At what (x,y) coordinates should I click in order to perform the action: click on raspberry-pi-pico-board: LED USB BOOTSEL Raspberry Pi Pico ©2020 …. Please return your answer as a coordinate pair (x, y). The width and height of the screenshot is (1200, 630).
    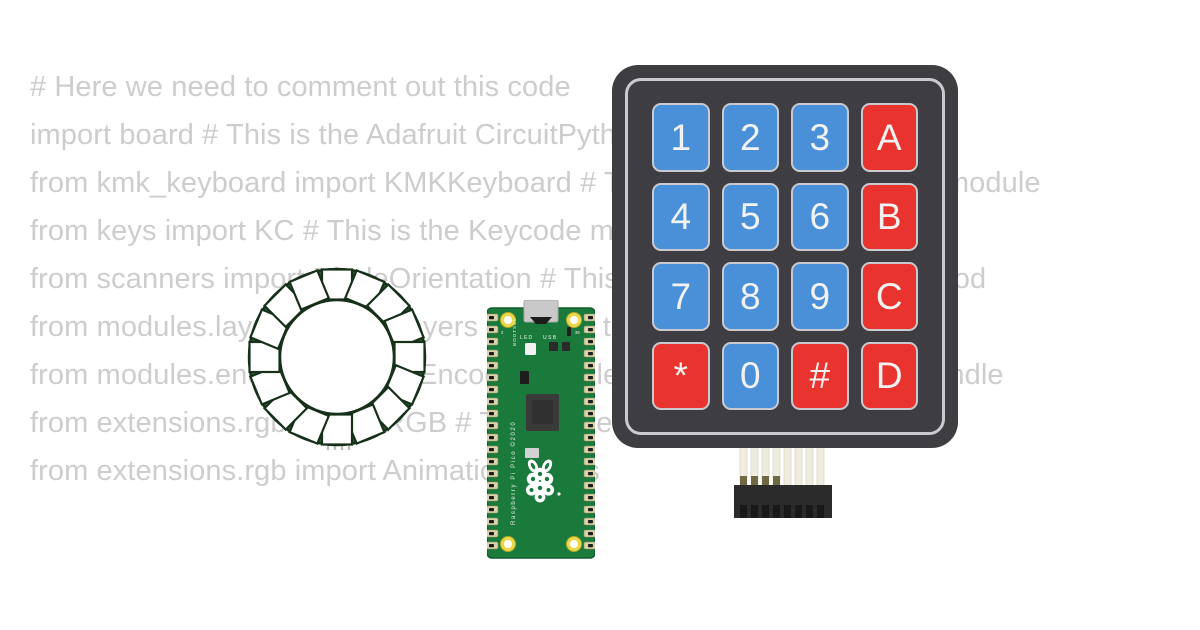
    Looking at the image, I should click on (541, 431).